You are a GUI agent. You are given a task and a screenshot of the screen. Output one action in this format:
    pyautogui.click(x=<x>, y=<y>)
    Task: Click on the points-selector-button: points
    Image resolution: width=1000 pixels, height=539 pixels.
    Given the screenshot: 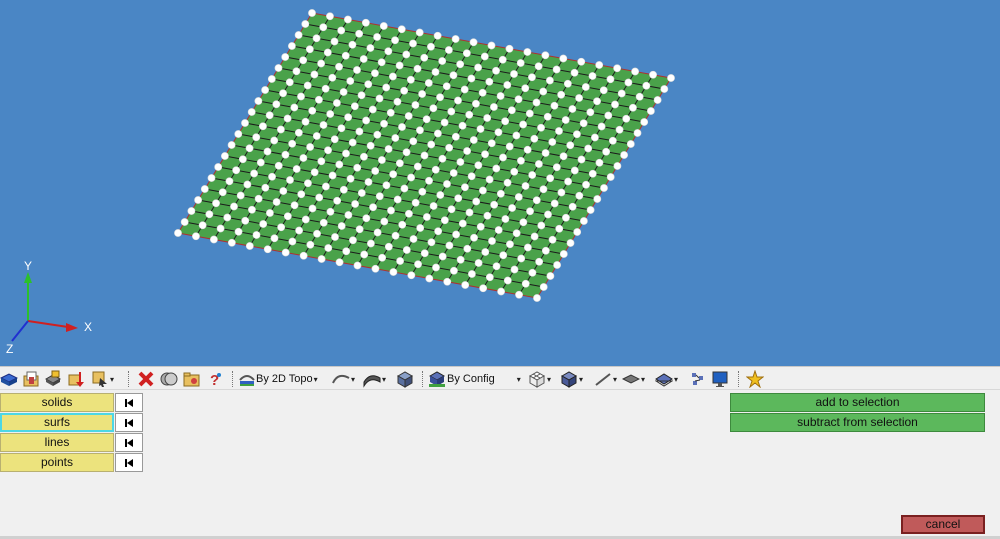 What is the action you would take?
    pyautogui.click(x=57, y=462)
    